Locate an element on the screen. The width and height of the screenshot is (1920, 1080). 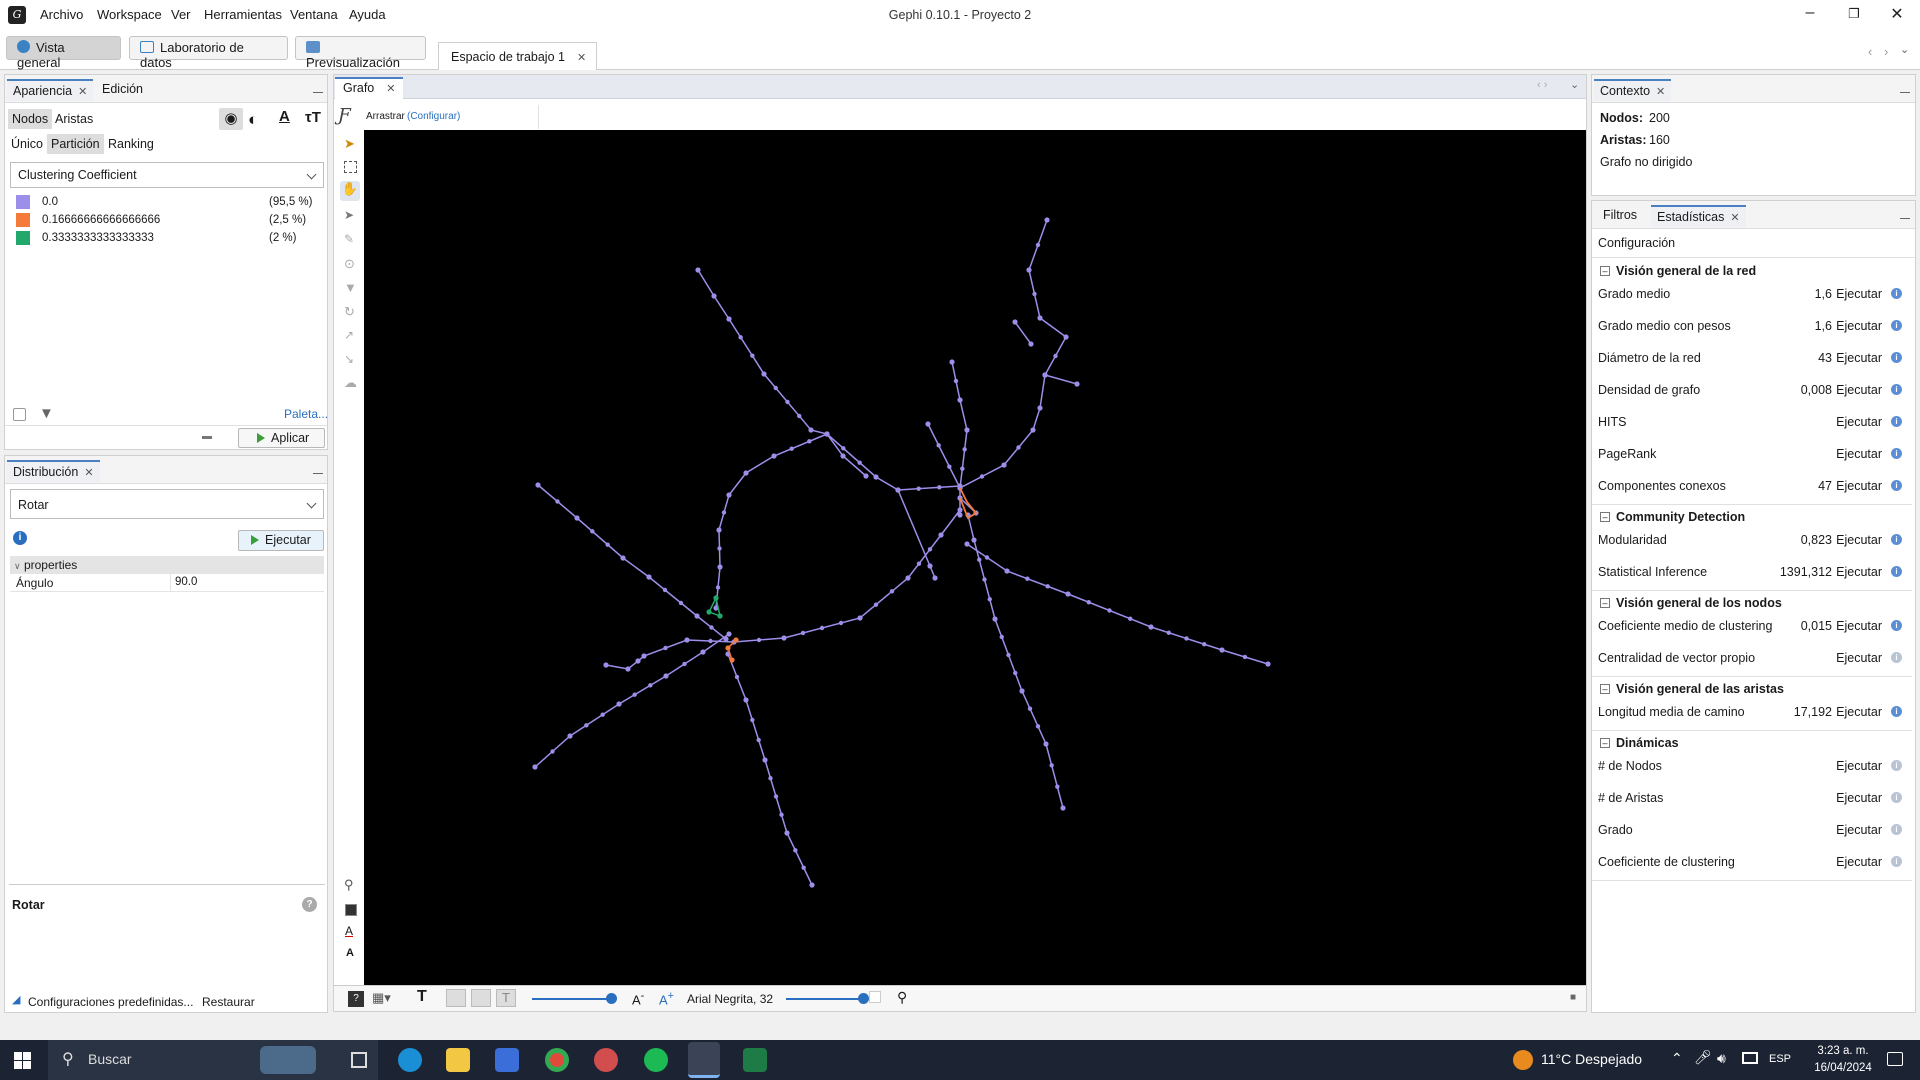
workspace-tab: Espacio de trabajo 1 ✕ is located at coordinates (518, 56).